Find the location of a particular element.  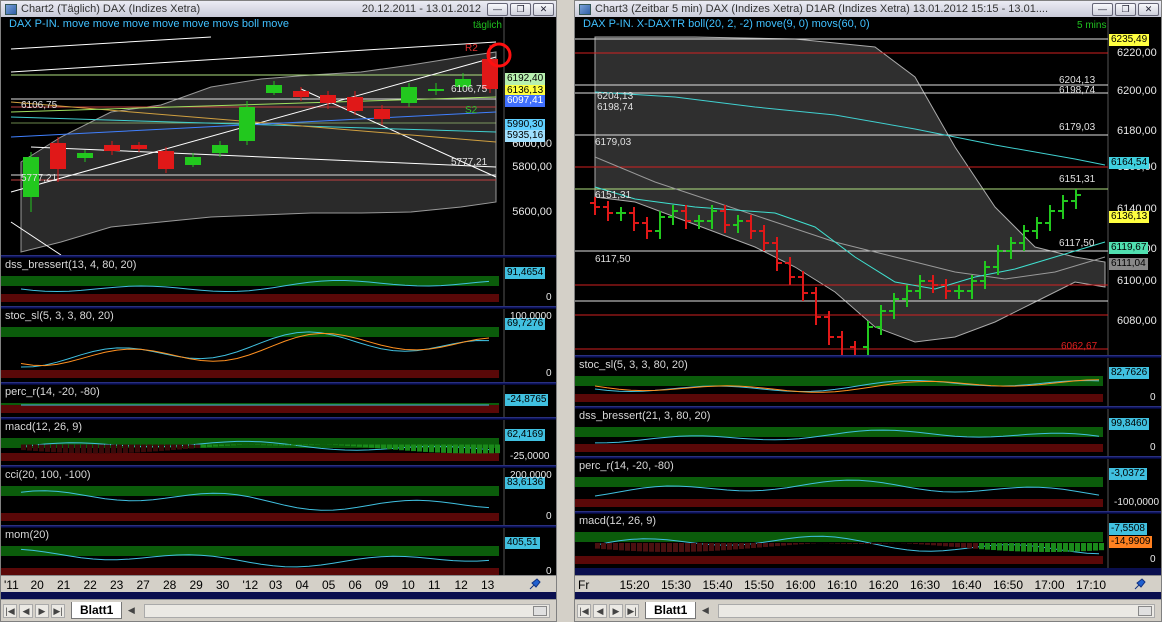

left-time-axis: '11 20 21 22 23 27 28 29 30 '12 03 04 05 06 09 10 11 12 13 is located at coordinates (278, 583).